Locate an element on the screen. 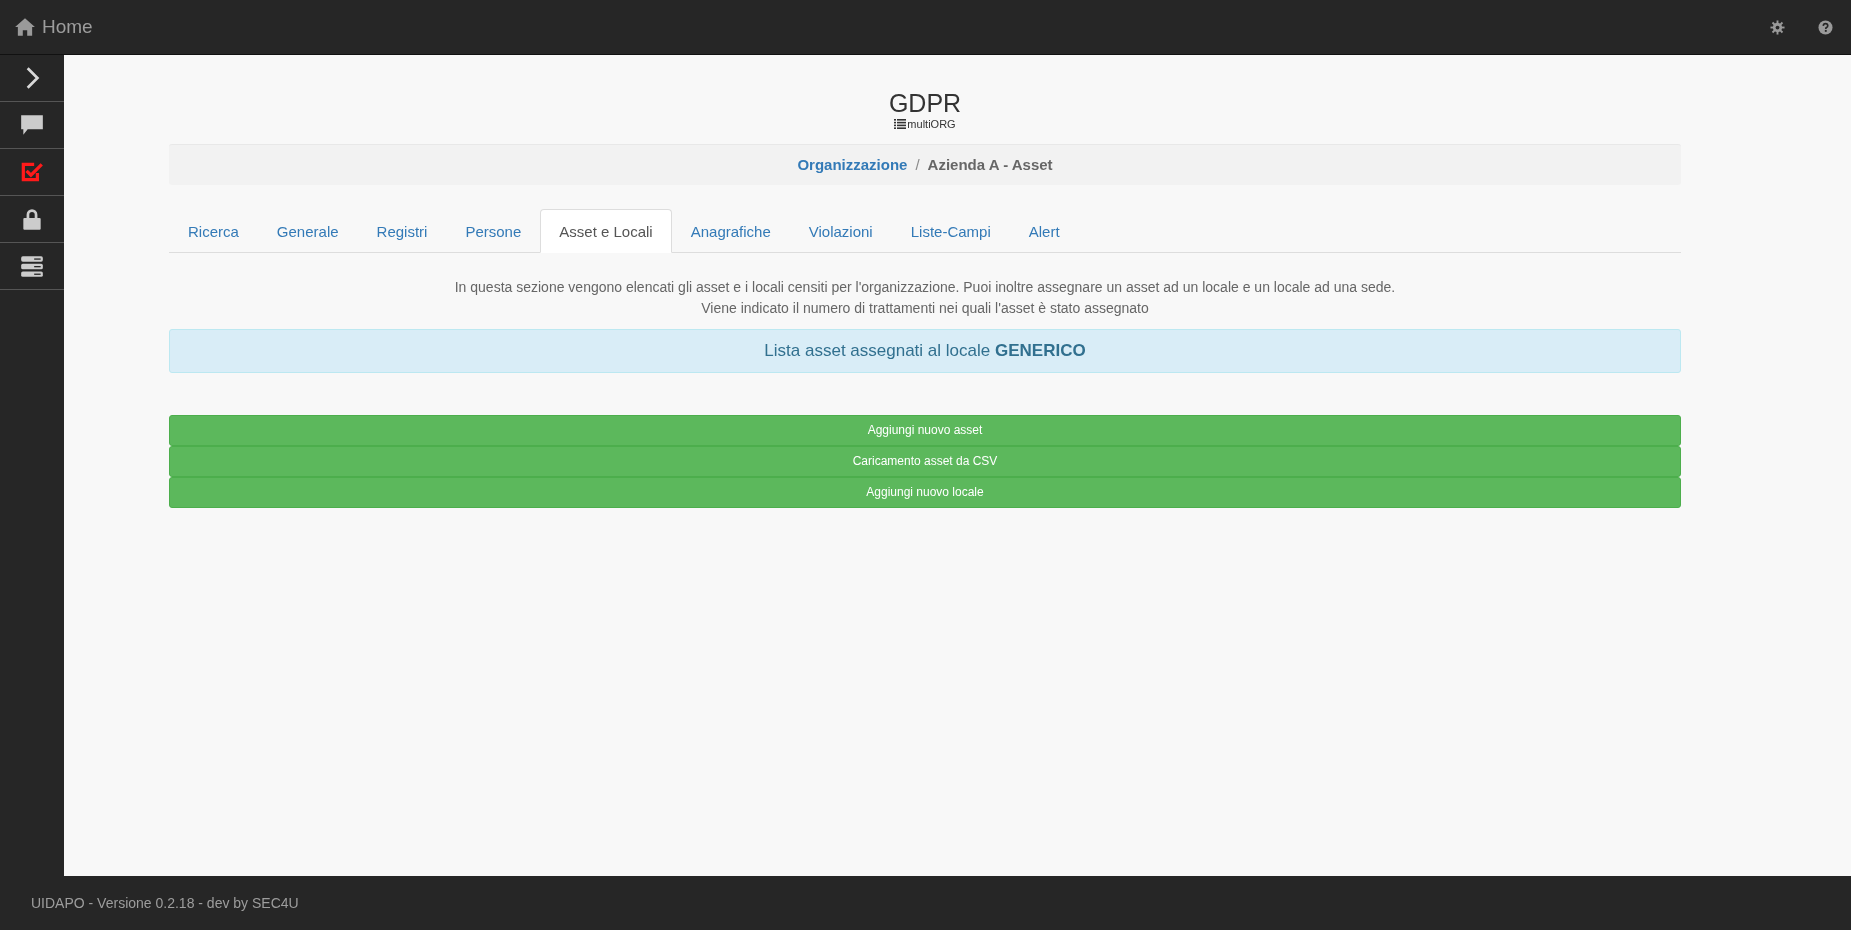 The width and height of the screenshot is (1851, 930). tab: Ricerca is located at coordinates (213, 230).